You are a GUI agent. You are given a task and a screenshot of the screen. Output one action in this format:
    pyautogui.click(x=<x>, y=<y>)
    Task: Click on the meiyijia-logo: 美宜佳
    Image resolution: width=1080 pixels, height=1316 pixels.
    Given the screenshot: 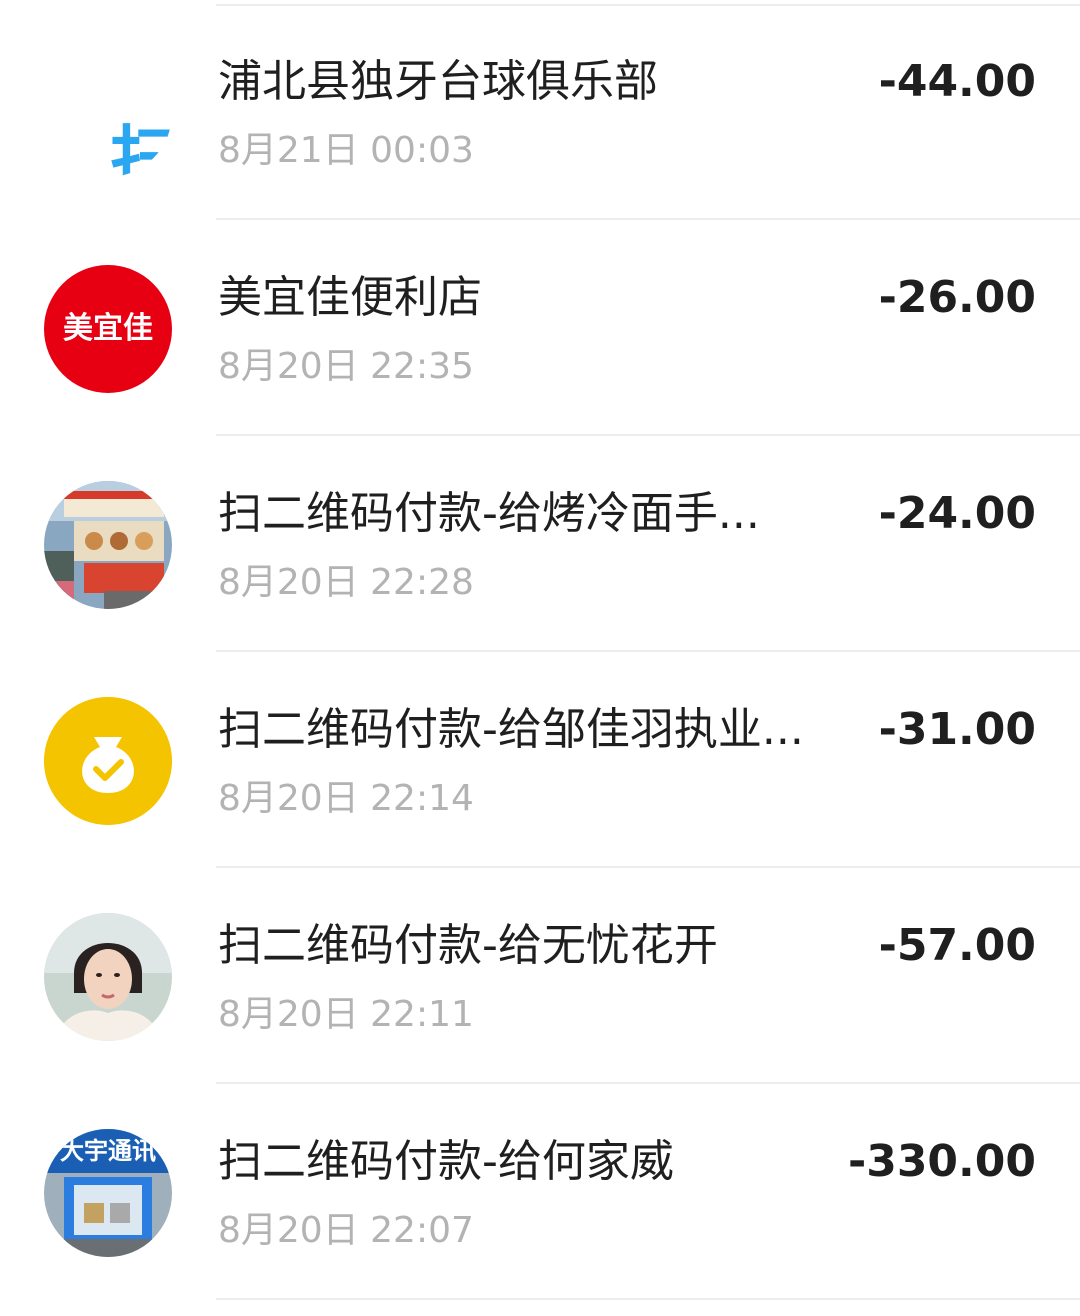 What is the action you would take?
    pyautogui.click(x=108, y=329)
    